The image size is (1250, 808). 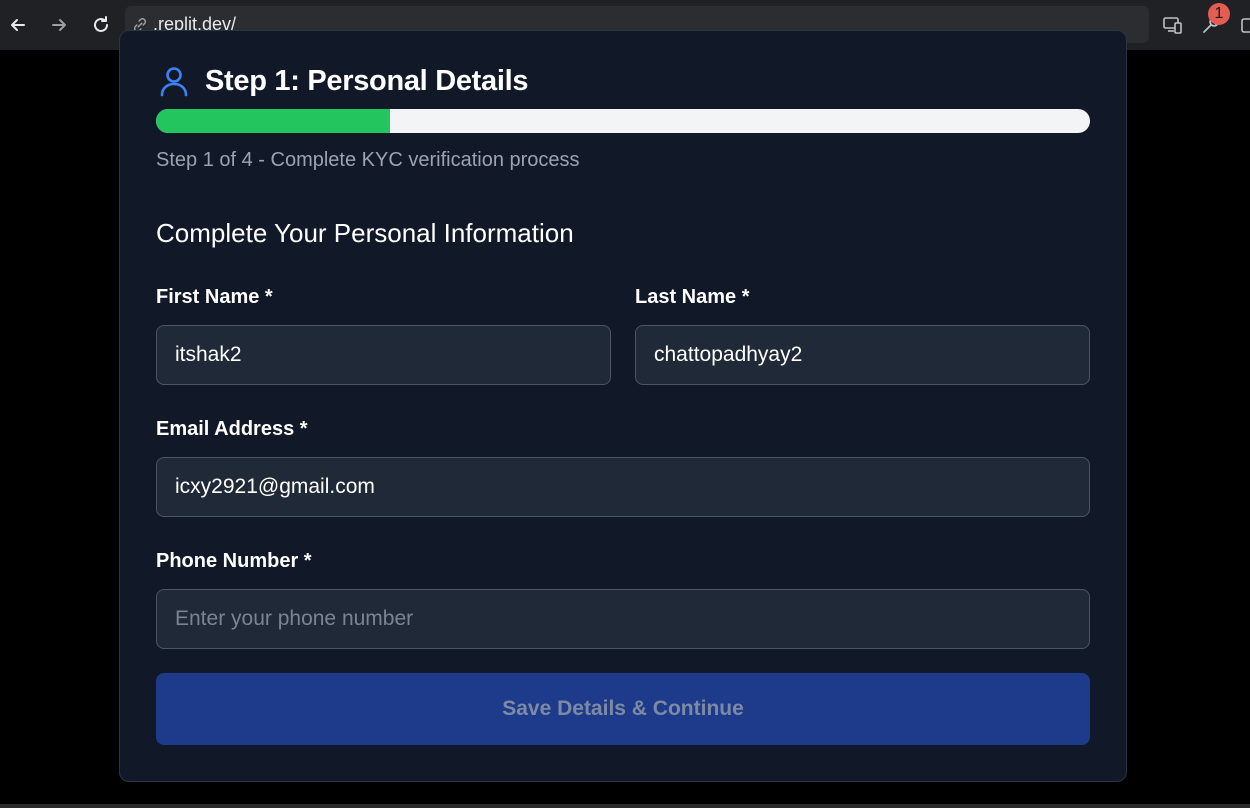 What do you see at coordinates (232, 429) in the screenshot?
I see `email-label: Email Address *` at bounding box center [232, 429].